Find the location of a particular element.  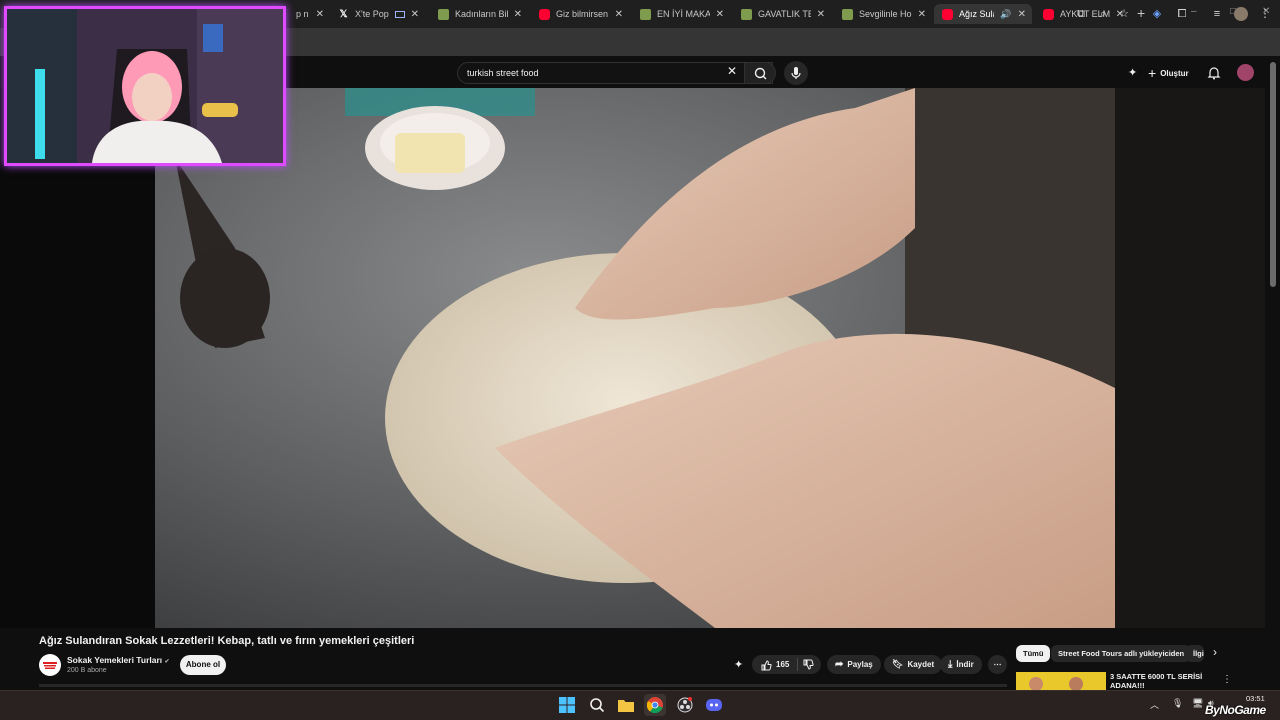

browser-tab: Giz bilmirsen e ✕ is located at coordinates (580, 14).